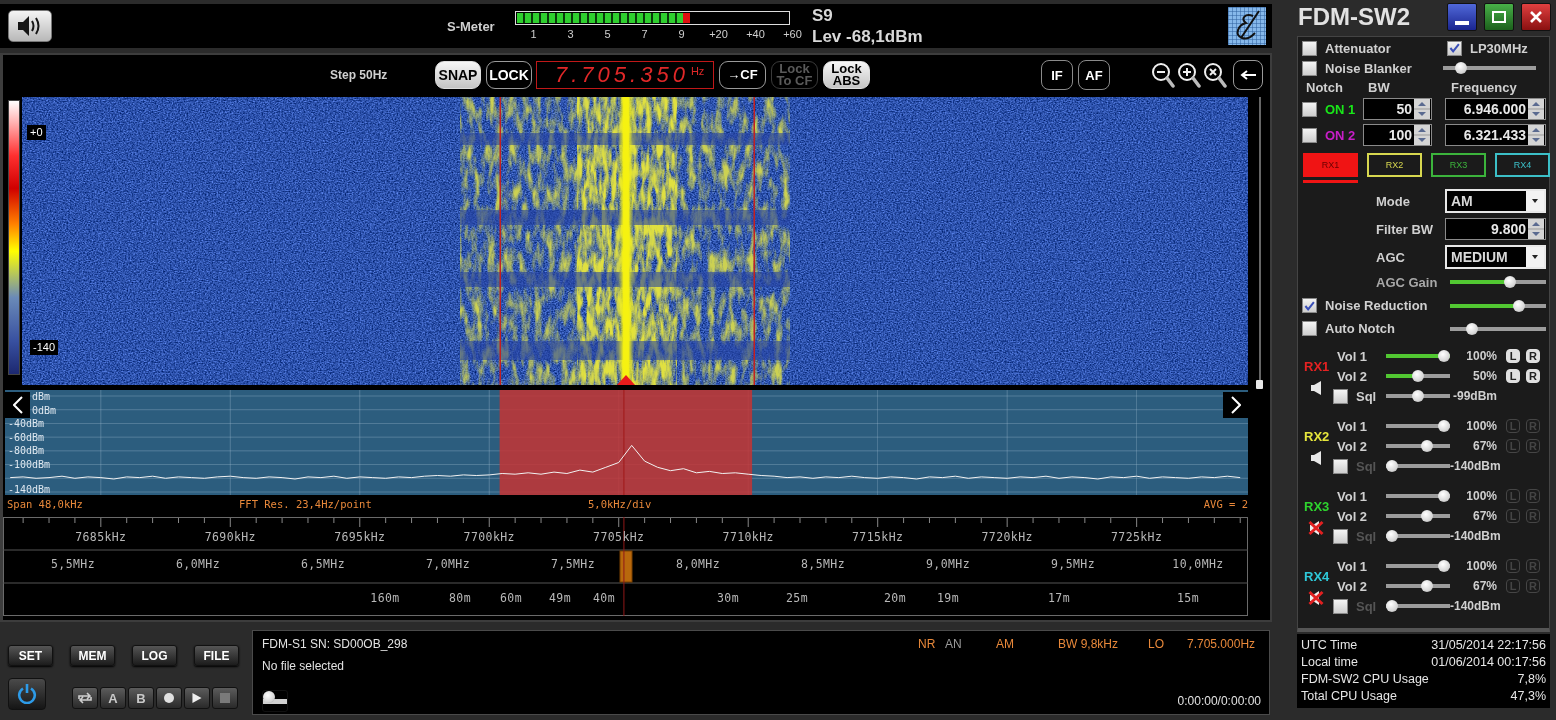  I want to click on menu-button: MEM, so click(92, 655).